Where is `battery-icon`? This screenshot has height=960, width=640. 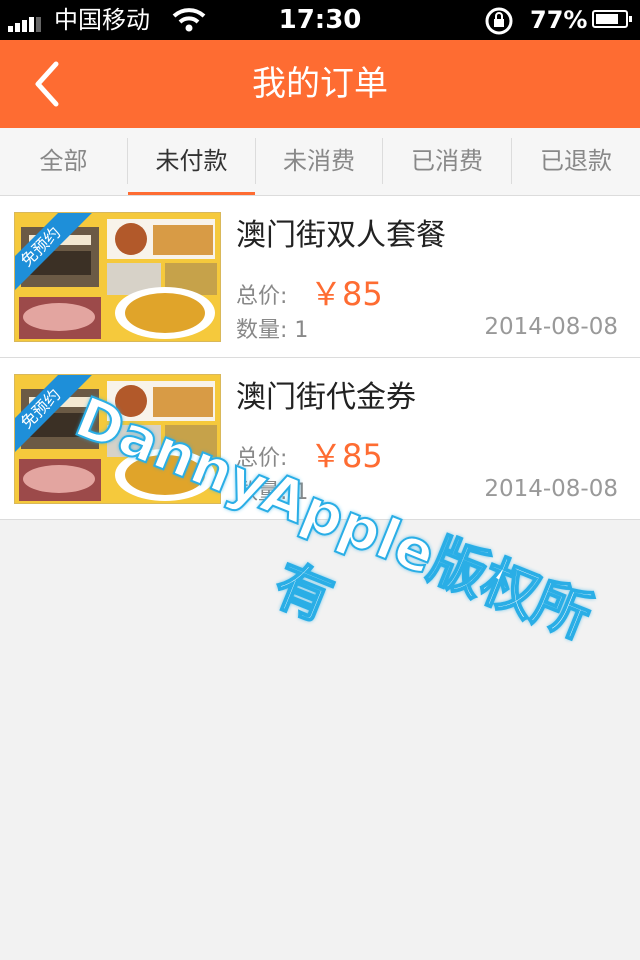 battery-icon is located at coordinates (612, 19).